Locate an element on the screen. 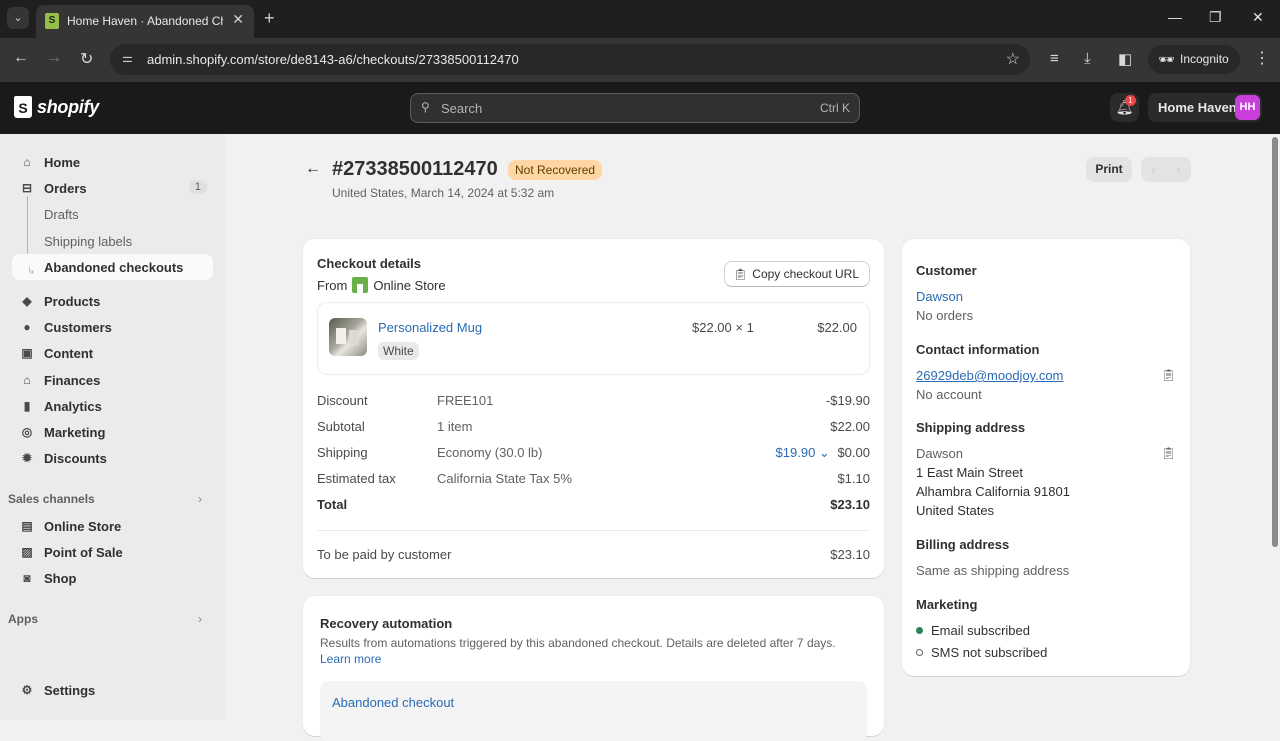 Image resolution: width=1280 pixels, height=741 pixels. discount-icon: ✹ is located at coordinates (27, 458).